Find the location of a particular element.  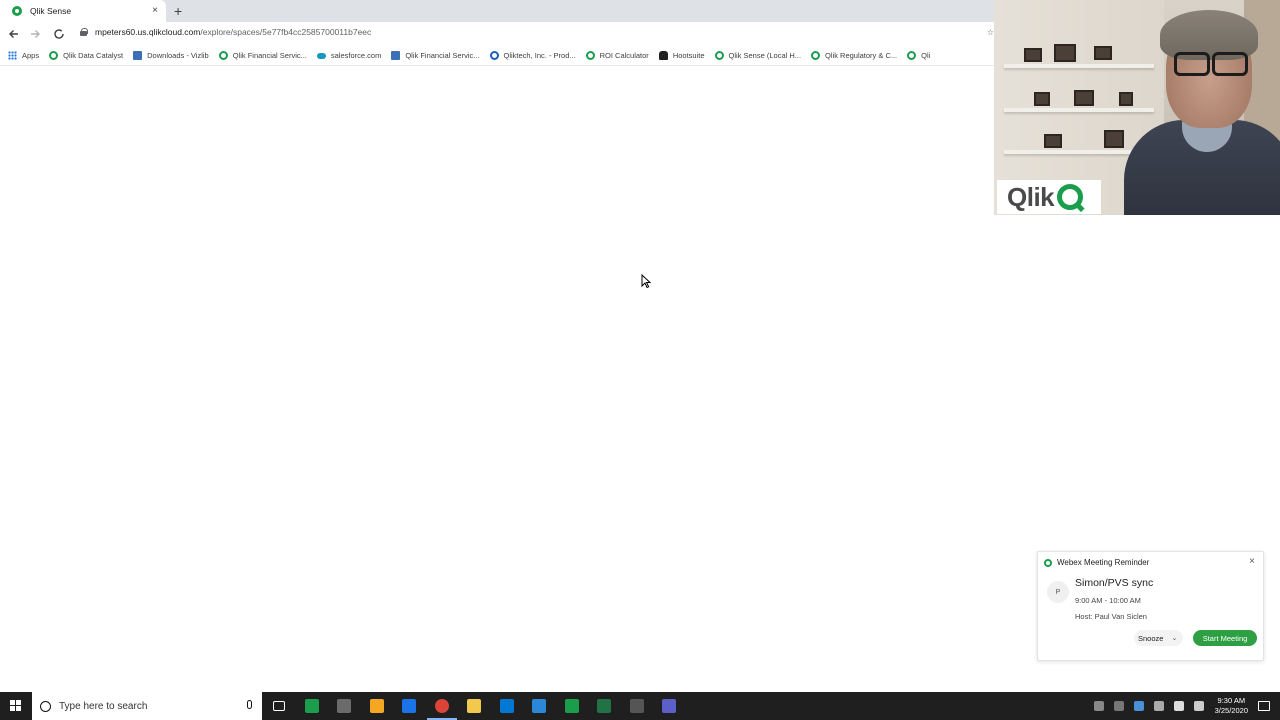

back-arrow-icon is located at coordinates (13, 34).